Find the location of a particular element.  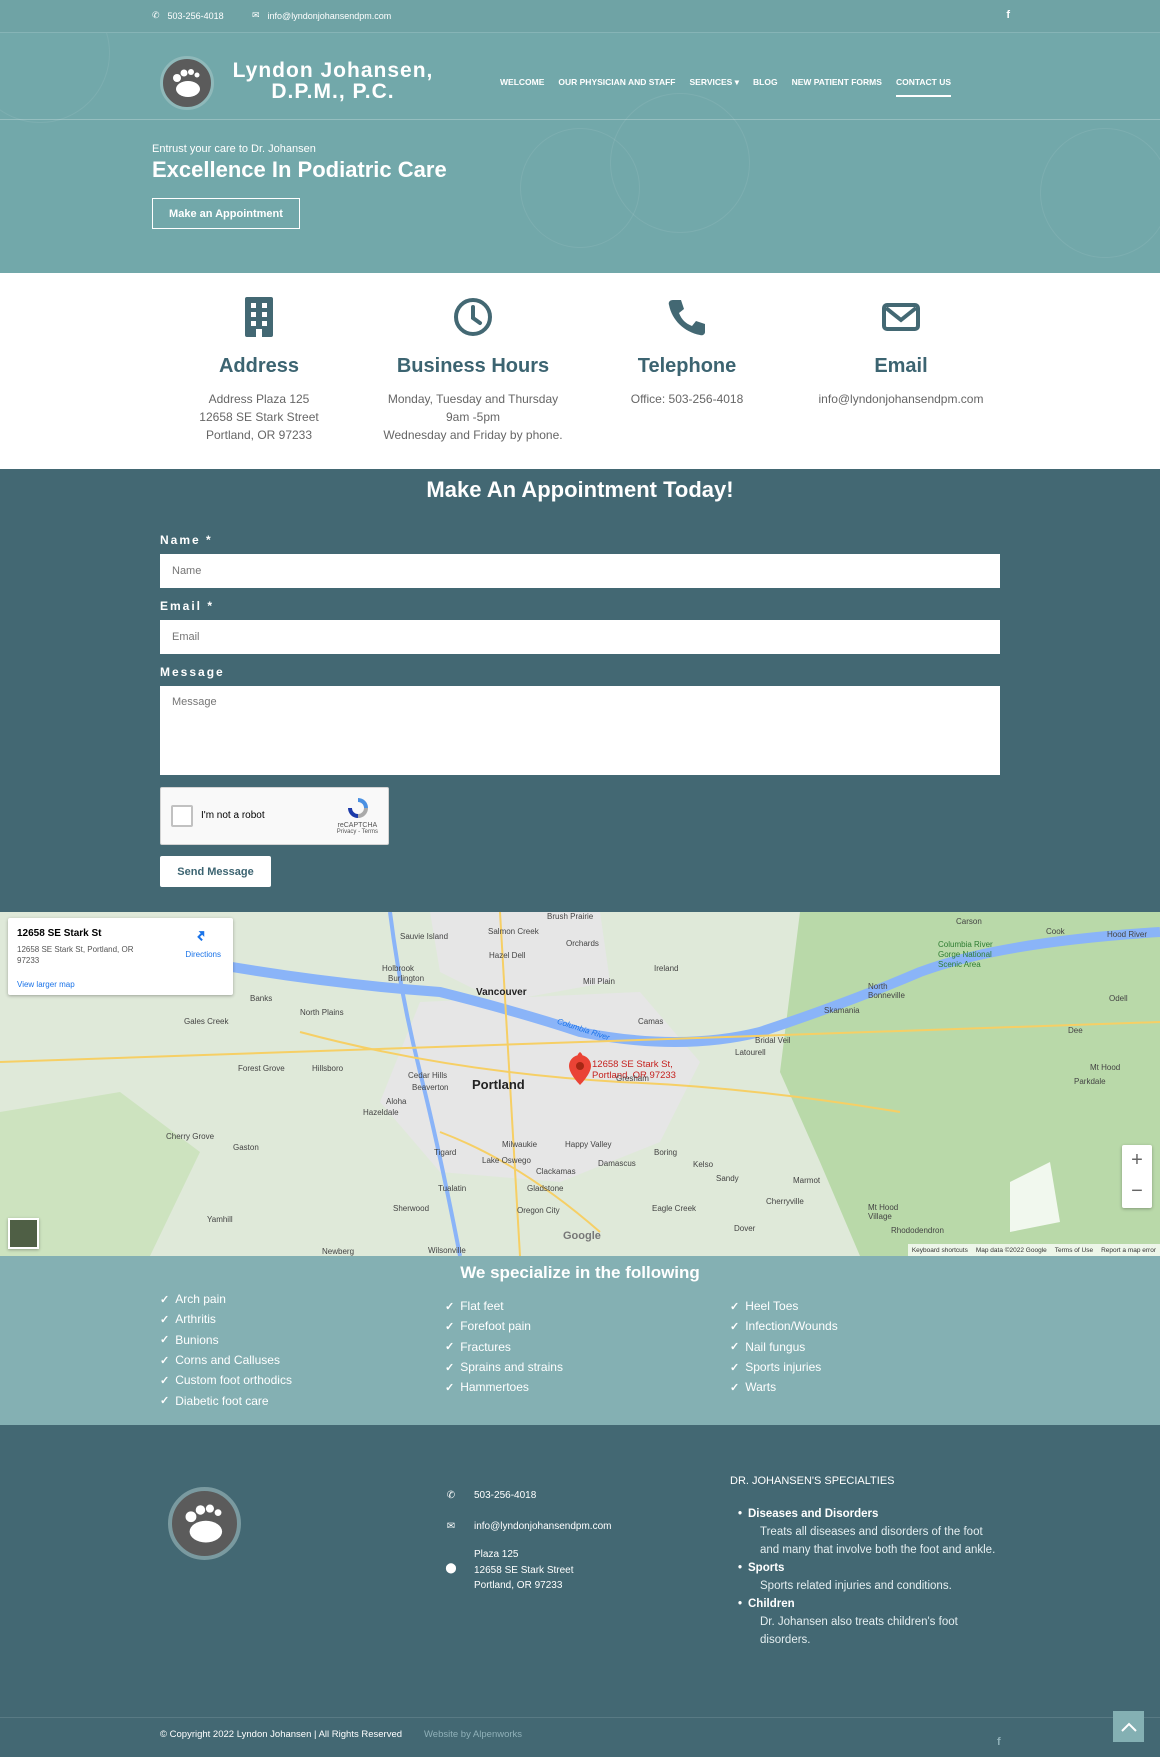

email-input is located at coordinates (580, 637).